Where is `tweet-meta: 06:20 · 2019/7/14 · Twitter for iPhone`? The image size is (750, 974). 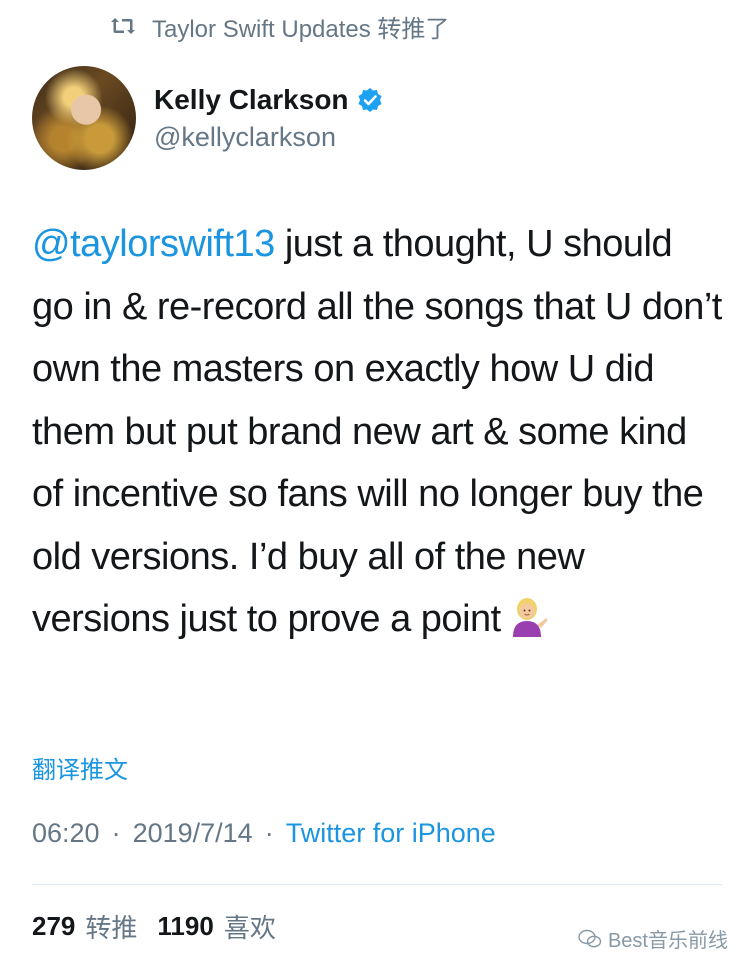
tweet-meta: 06:20 · 2019/7/14 · Twitter for iPhone is located at coordinates (264, 833).